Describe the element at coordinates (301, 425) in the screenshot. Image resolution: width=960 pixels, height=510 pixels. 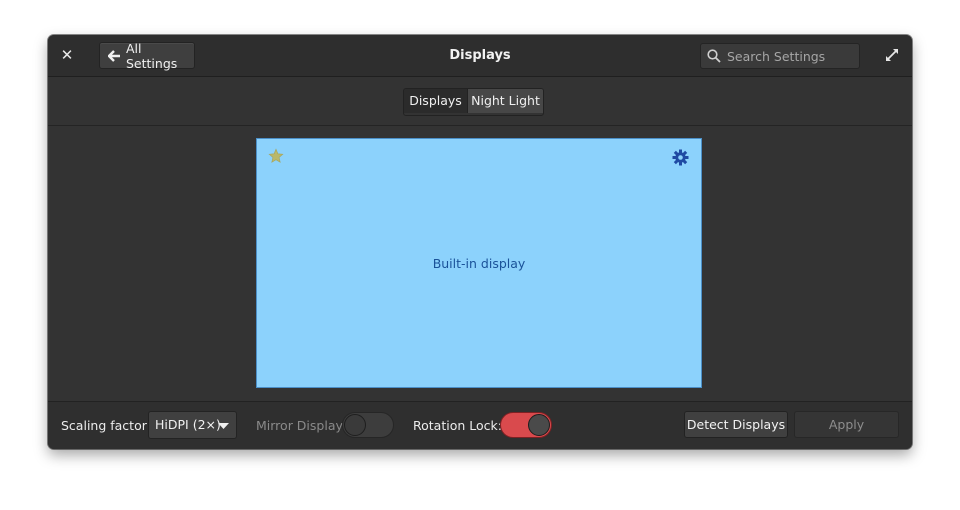
I see `mirror-display-label: Mirror Display:` at that location.